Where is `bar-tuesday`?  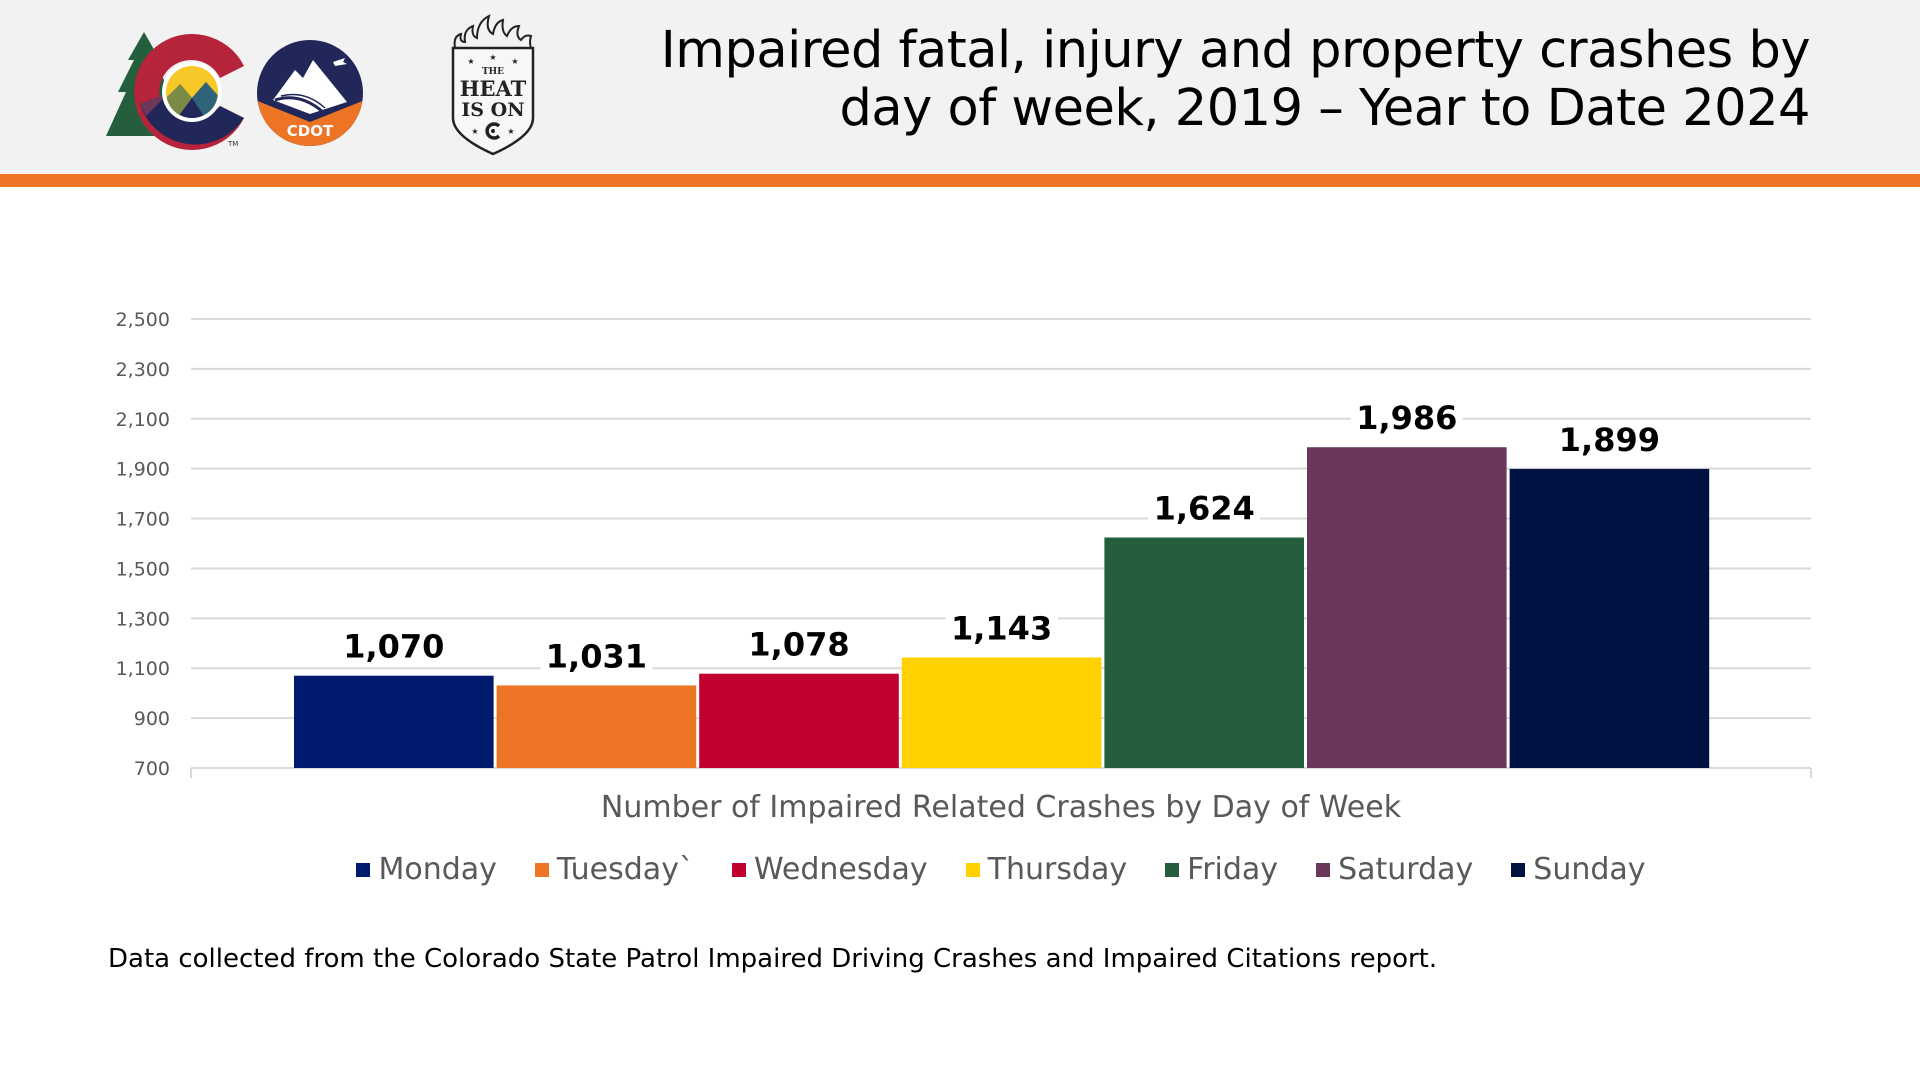 bar-tuesday is located at coordinates (596, 726).